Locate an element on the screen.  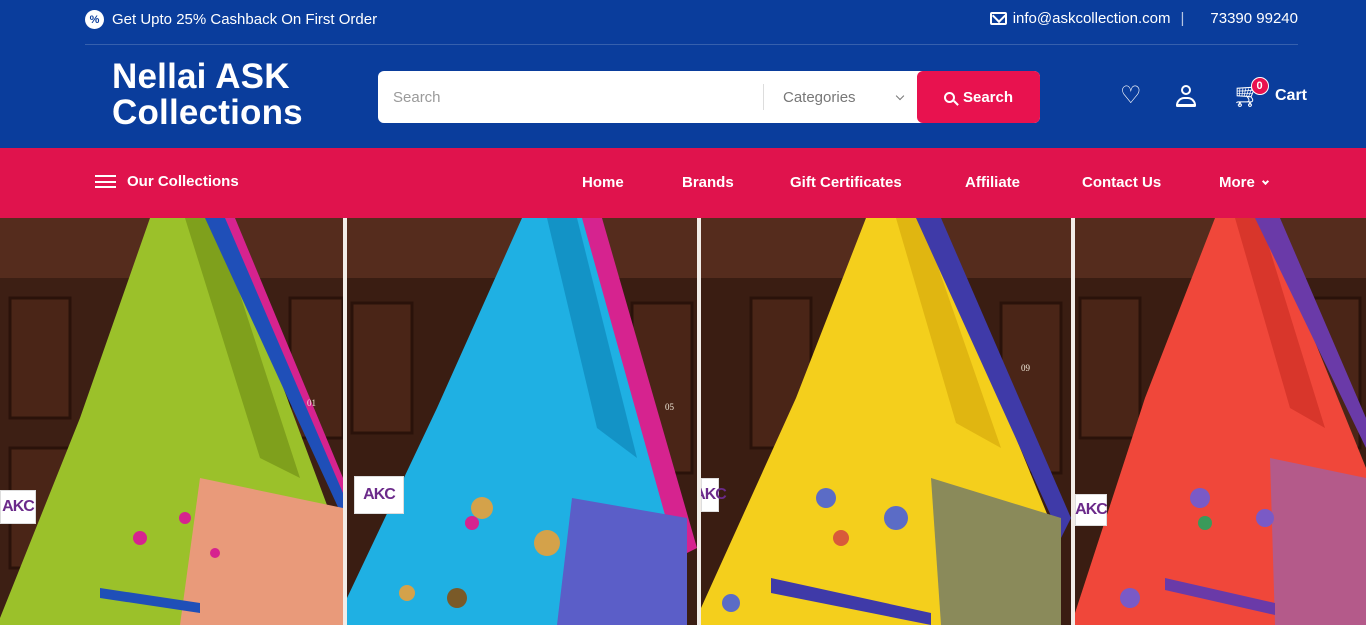
contact-info: info@askcollection.com | 73390 99240 is located at coordinates (1143, 18).